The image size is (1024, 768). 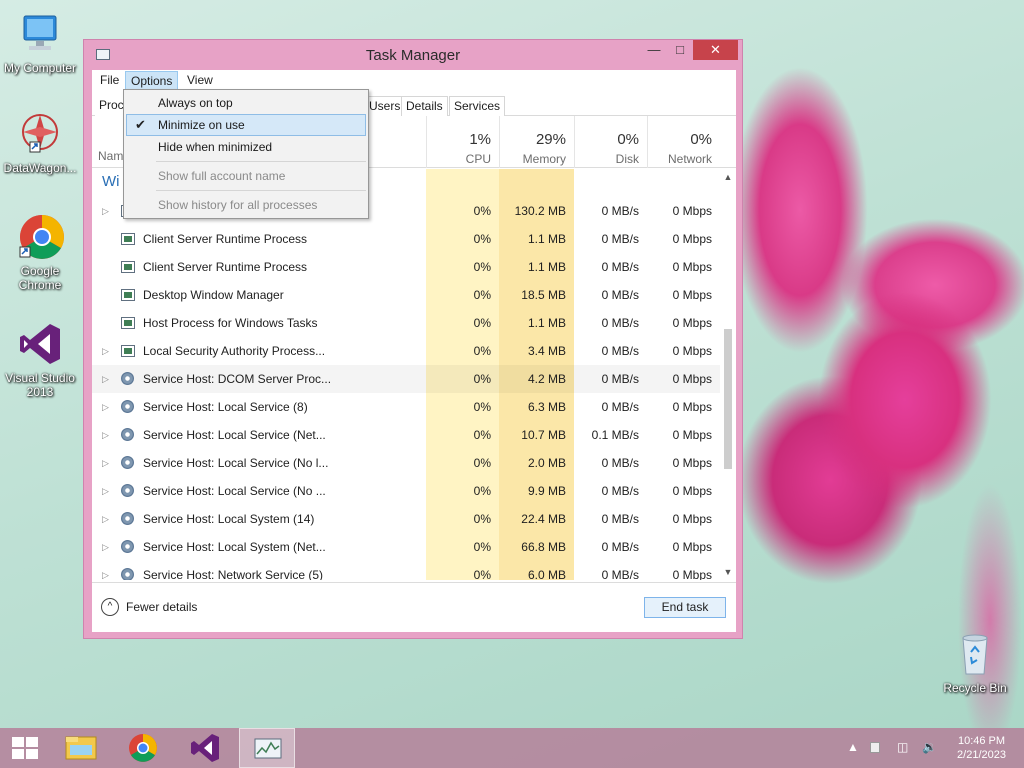 I want to click on maximize-icon: □, so click(x=680, y=49).